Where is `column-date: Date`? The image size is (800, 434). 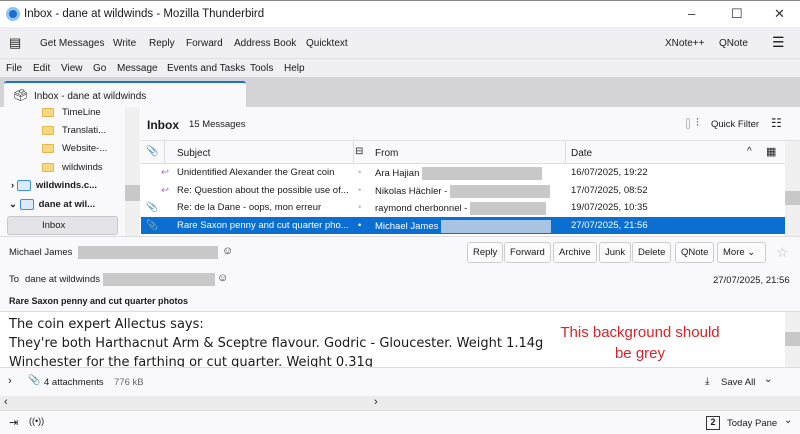 column-date: Date is located at coordinates (581, 153).